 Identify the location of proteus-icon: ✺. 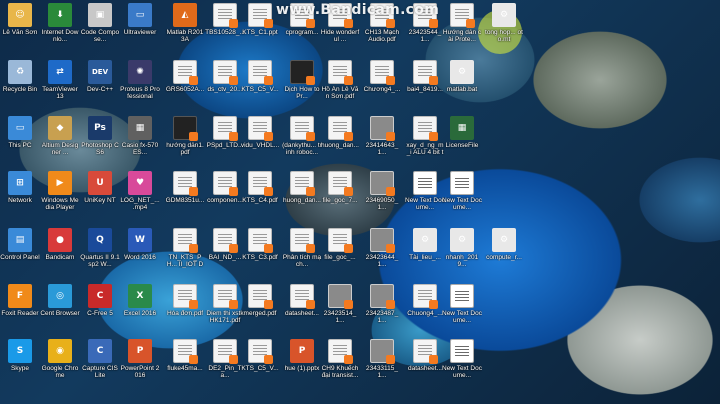
(140, 72).